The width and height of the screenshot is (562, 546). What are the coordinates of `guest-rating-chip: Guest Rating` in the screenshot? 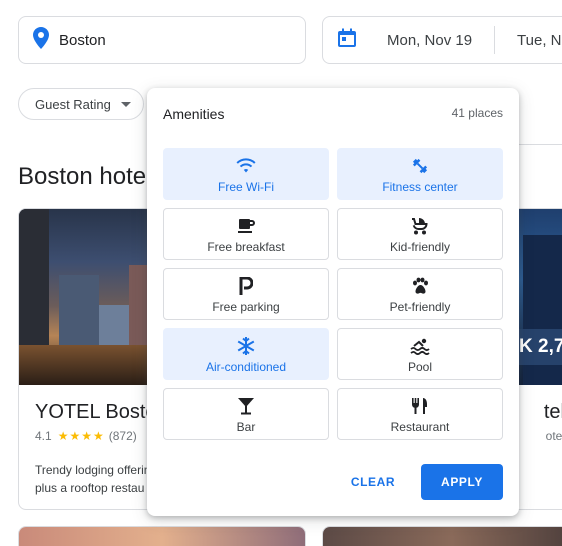 It's located at (81, 104).